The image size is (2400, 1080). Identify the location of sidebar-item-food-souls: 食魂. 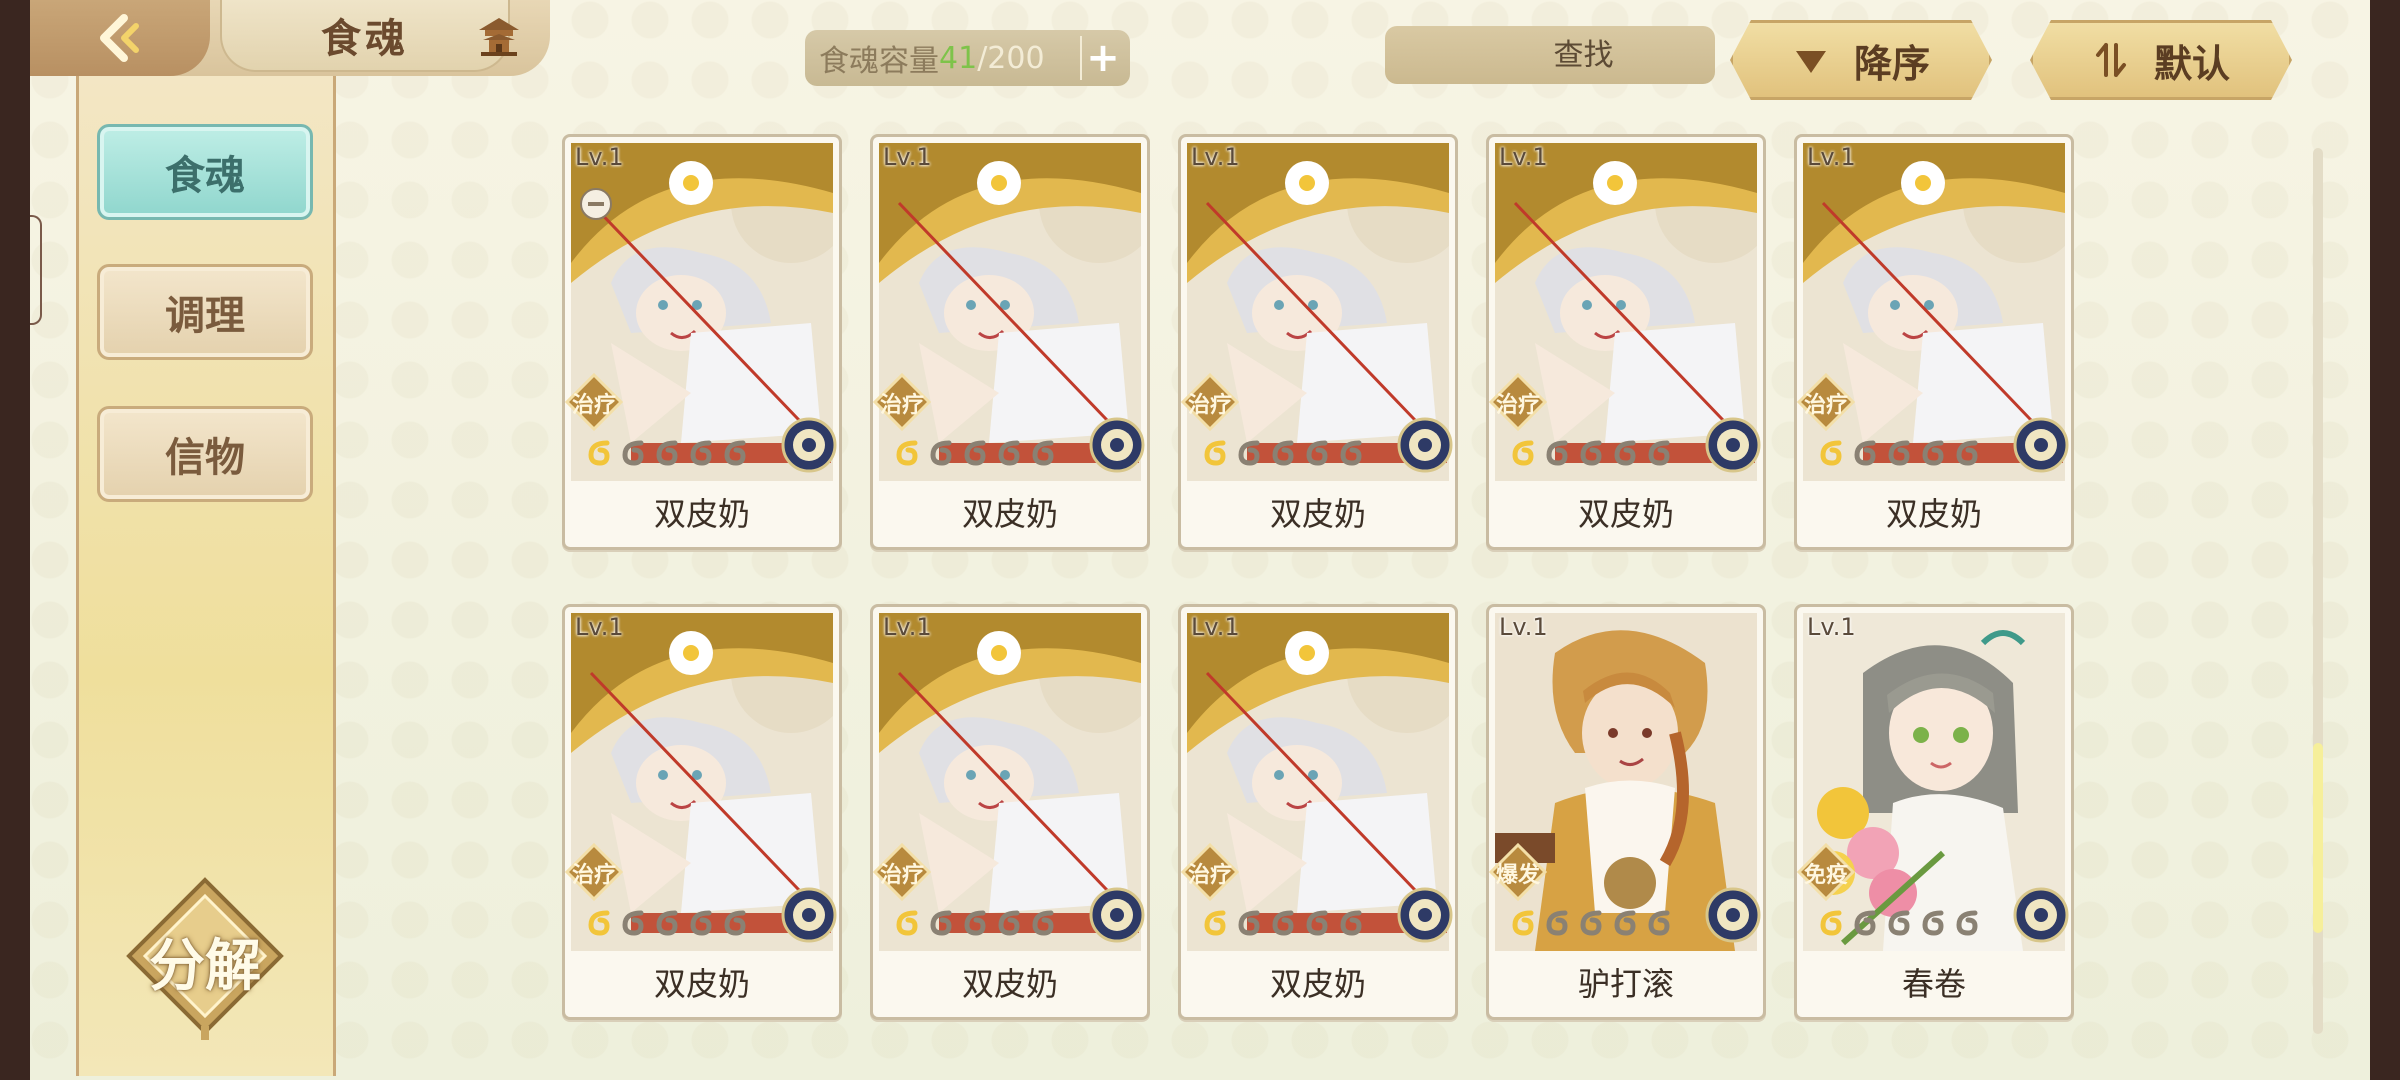
(205, 172).